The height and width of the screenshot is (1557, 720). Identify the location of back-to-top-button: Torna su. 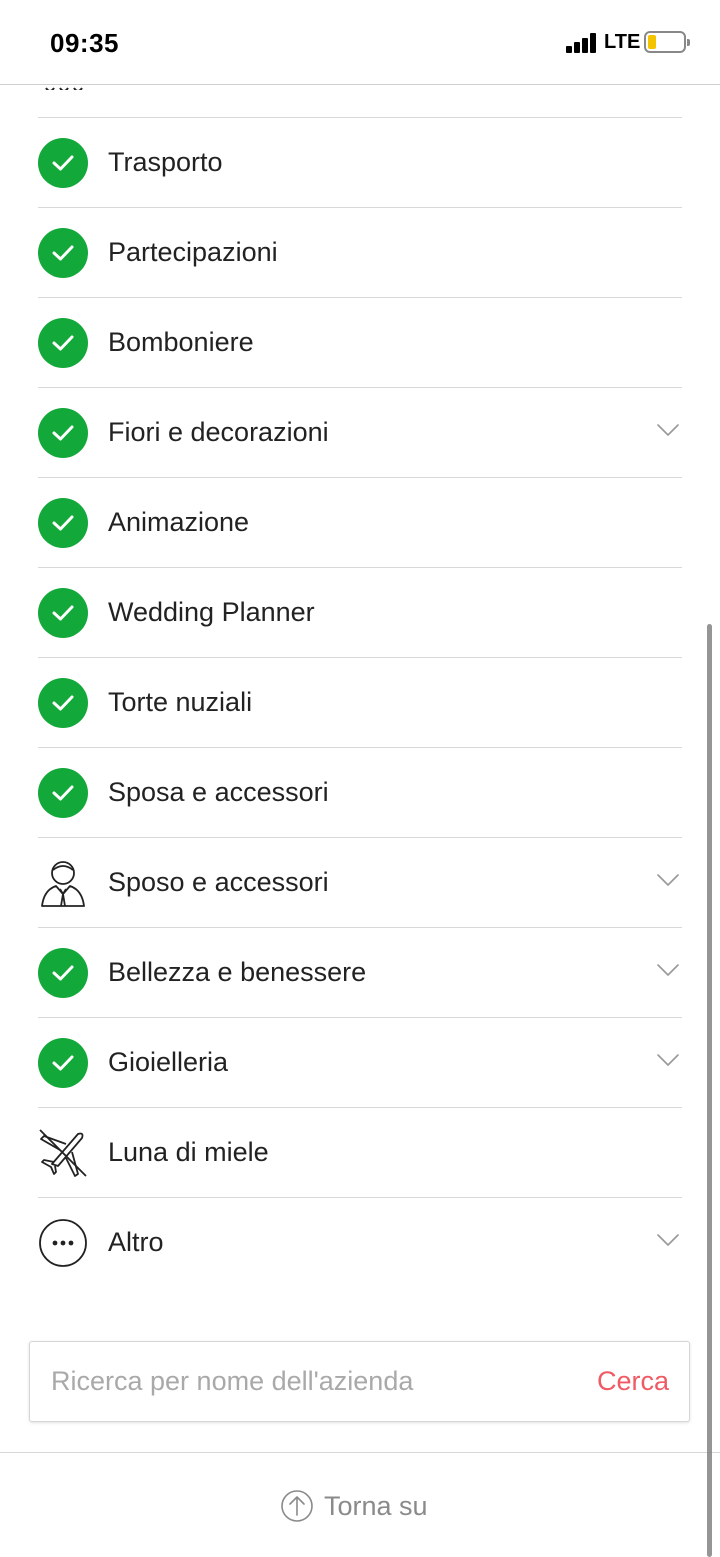
(354, 1506).